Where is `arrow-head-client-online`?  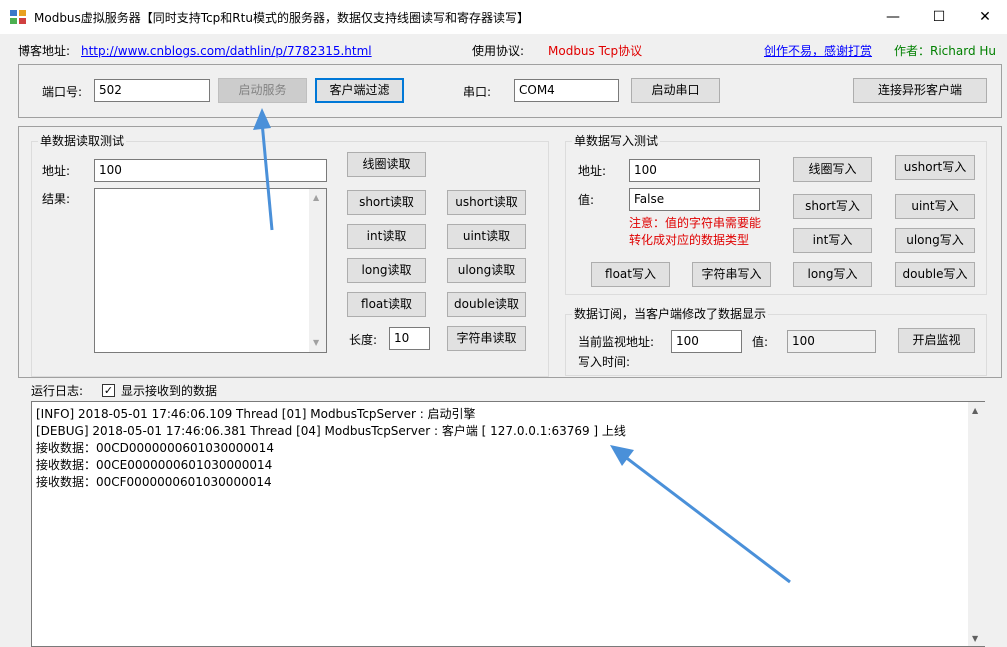 arrow-head-client-online is located at coordinates (622, 455).